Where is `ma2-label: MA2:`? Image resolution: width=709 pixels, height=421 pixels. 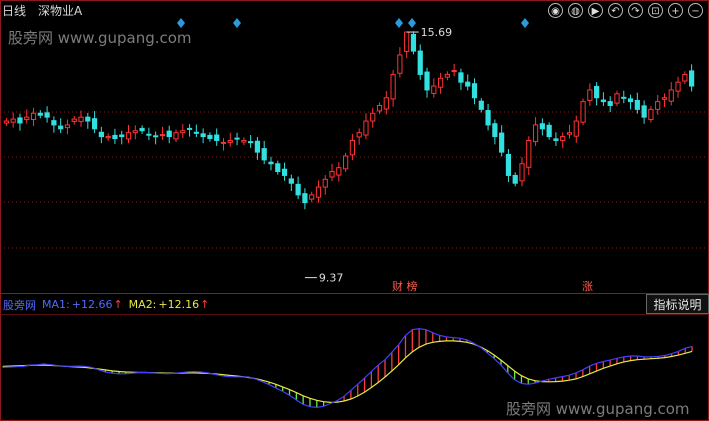
ma2-label: MA2: is located at coordinates (142, 304).